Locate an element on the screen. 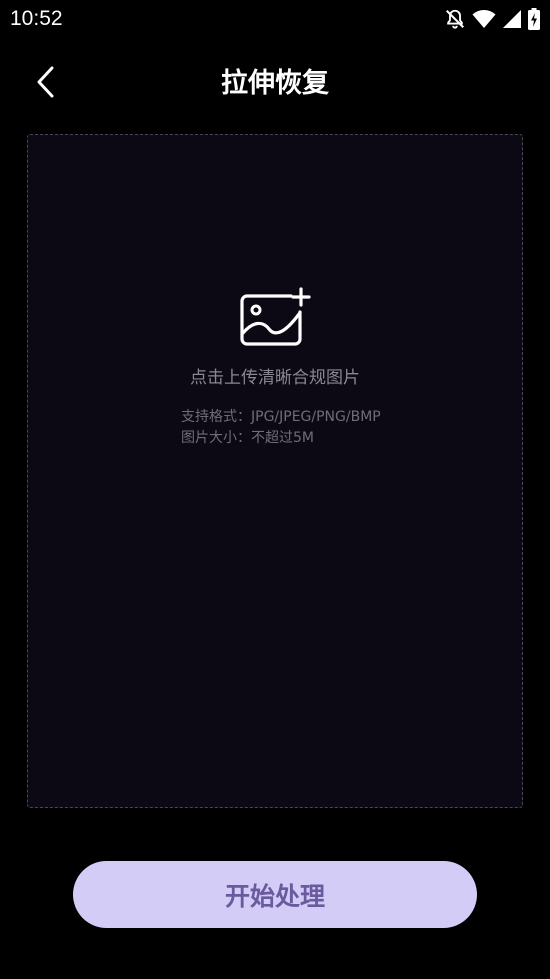 This screenshot has height=979, width=550. status-time: 10:52 is located at coordinates (36, 18).